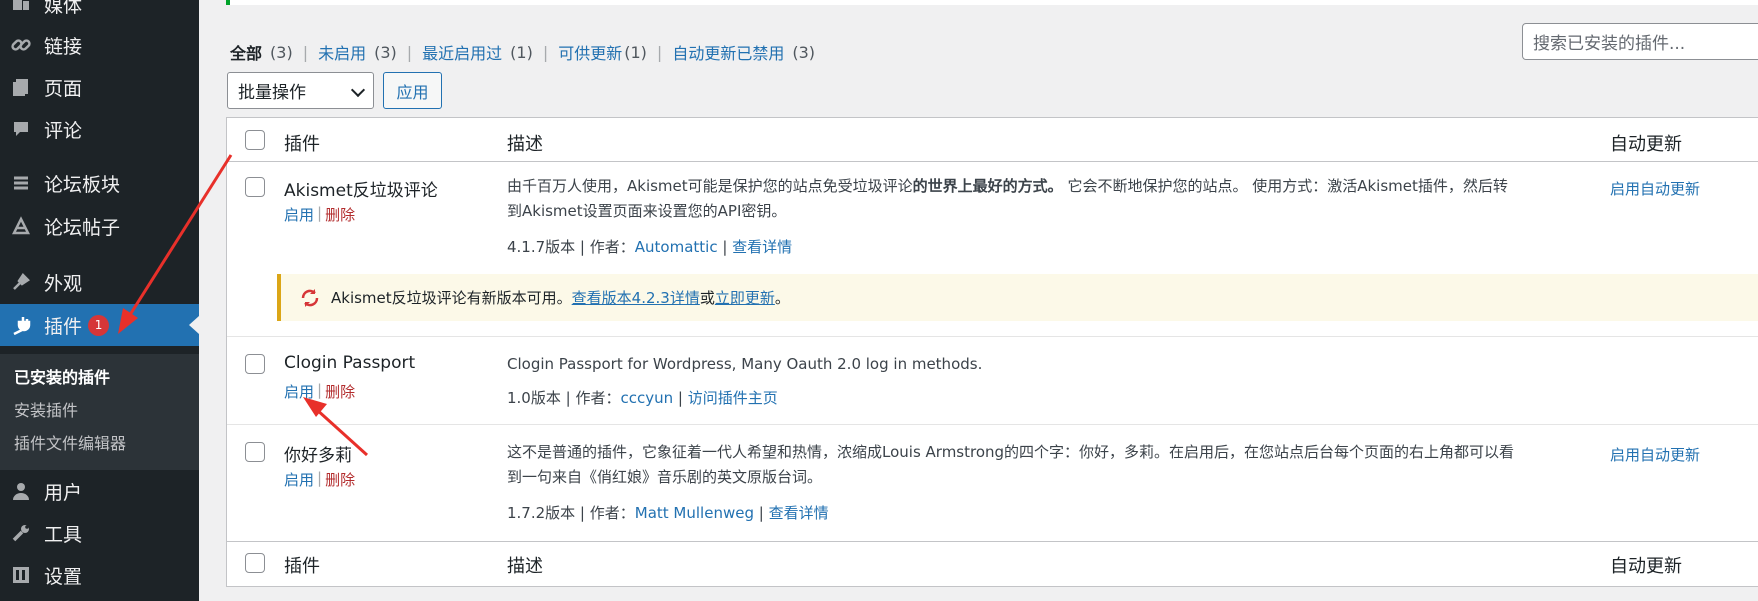 The image size is (1758, 601). I want to click on menu-item-media: 媒体, so click(99, 12).